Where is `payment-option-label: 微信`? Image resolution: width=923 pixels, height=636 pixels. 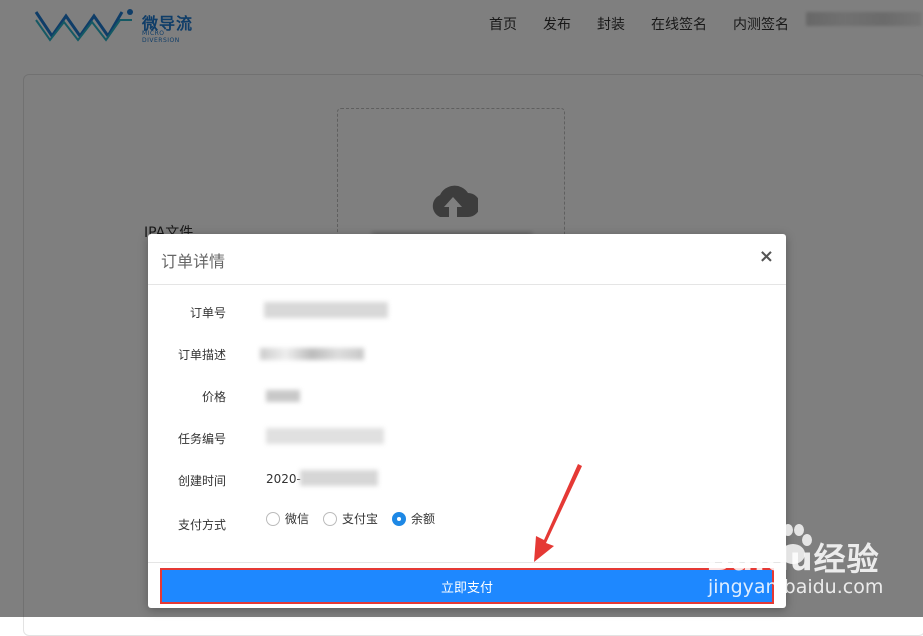
payment-option-label: 微信 is located at coordinates (297, 519).